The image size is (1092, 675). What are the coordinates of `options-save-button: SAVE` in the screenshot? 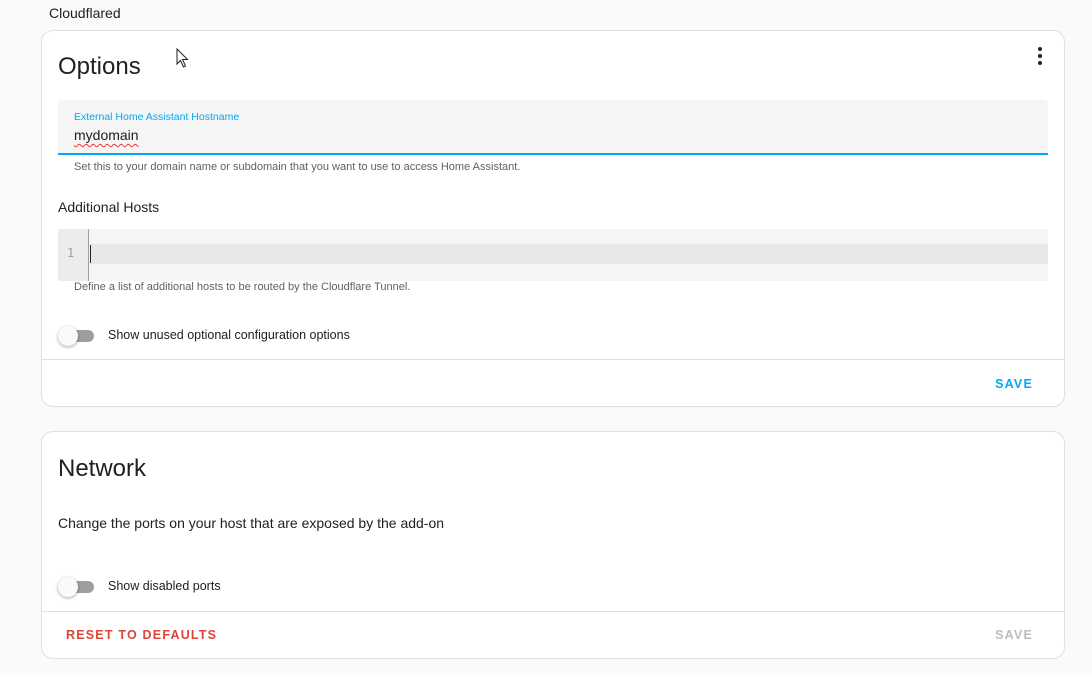 It's located at (1014, 384).